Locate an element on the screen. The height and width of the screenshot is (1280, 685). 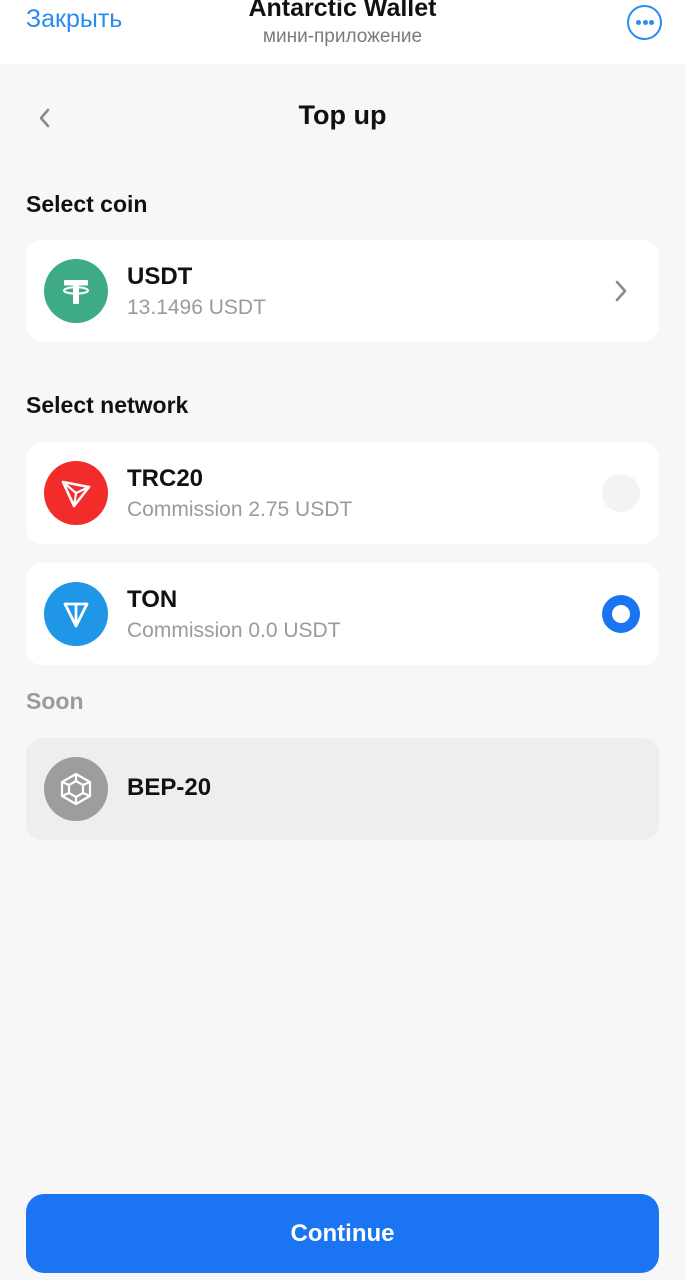
app-subtitle: мини-приложение is located at coordinates (342, 36).